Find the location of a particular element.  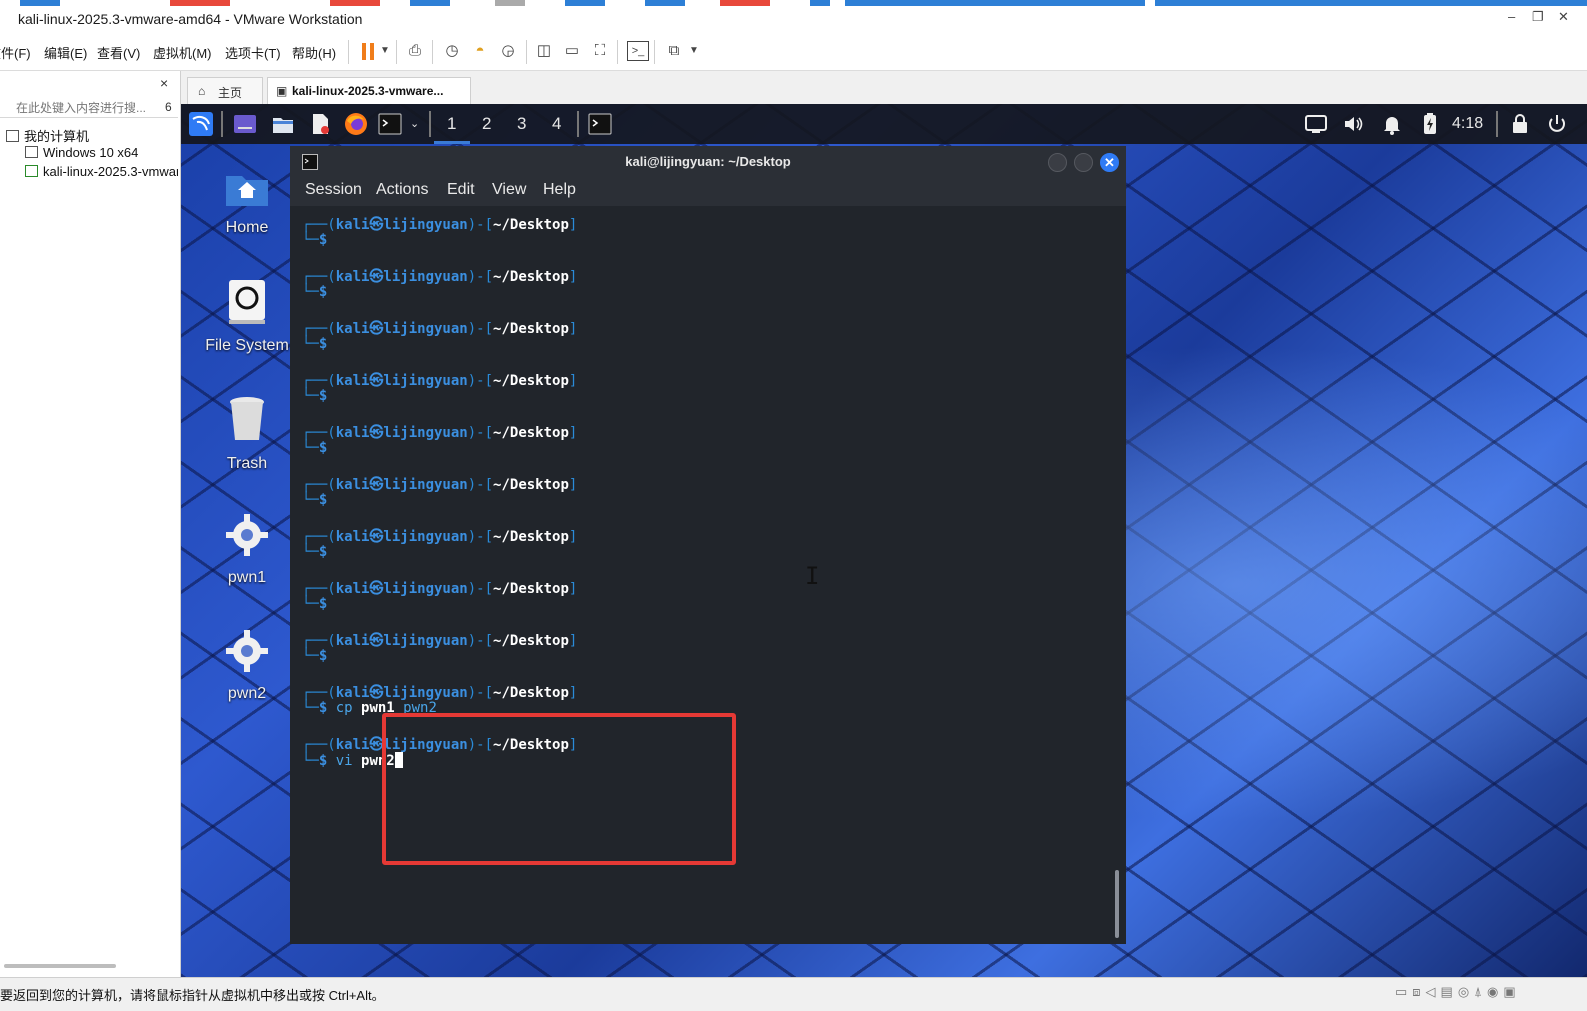

pause-icon is located at coordinates (368, 51).